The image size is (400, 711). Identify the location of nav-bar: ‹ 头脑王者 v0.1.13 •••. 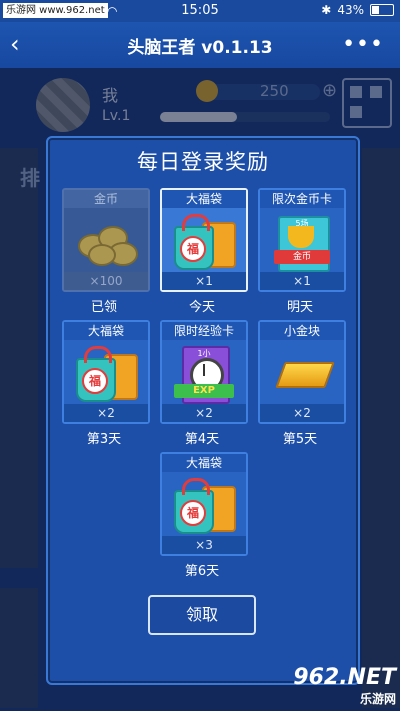
(200, 45).